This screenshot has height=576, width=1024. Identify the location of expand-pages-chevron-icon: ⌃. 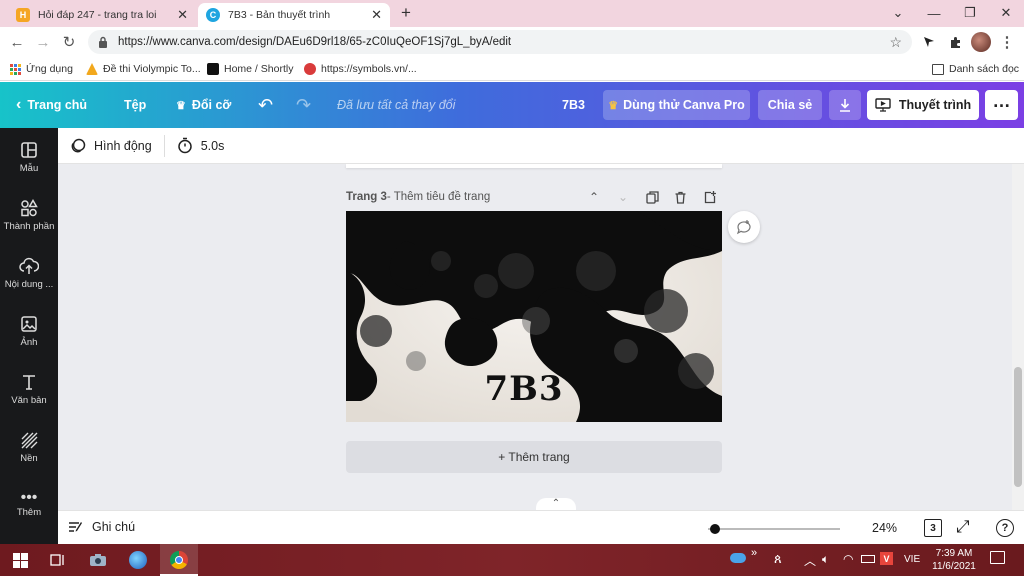
(556, 504).